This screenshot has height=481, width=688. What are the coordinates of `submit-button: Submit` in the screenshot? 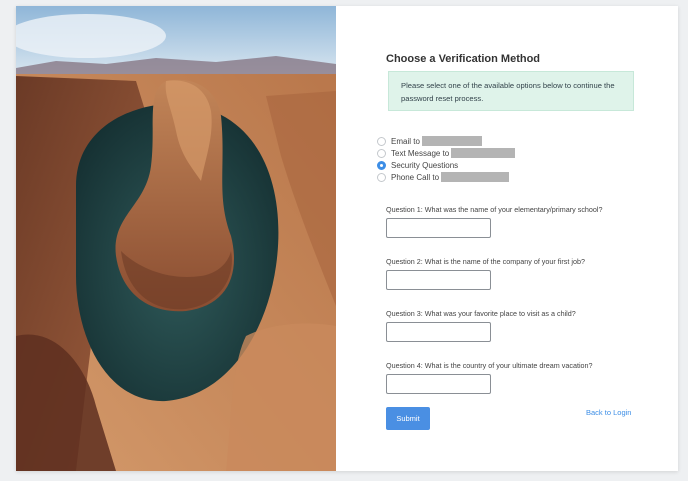 It's located at (408, 418).